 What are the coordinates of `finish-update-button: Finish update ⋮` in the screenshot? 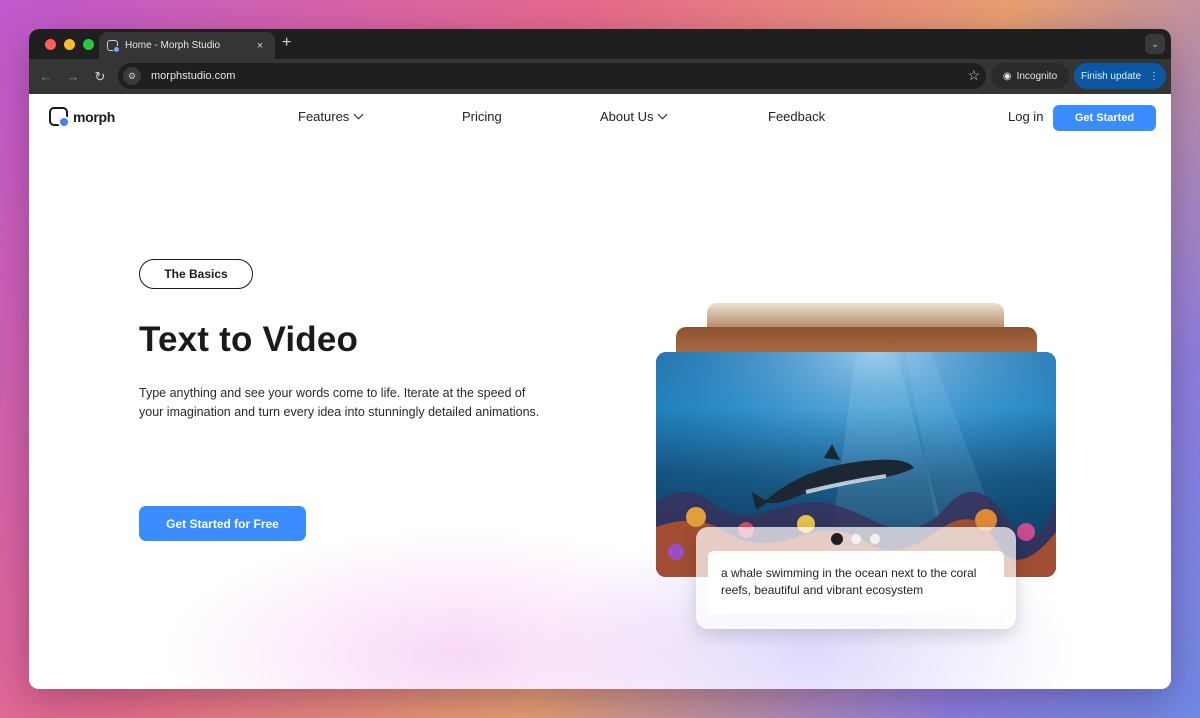 It's located at (1120, 76).